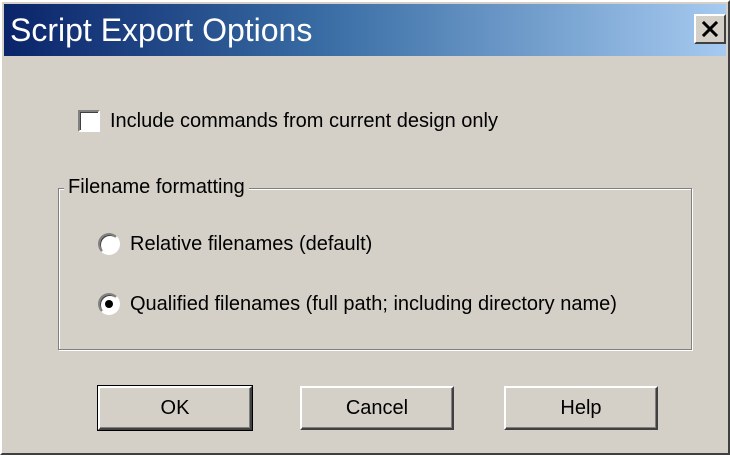 The image size is (730, 455). I want to click on relative-filenames-option: Relative filenames (default), so click(235, 244).